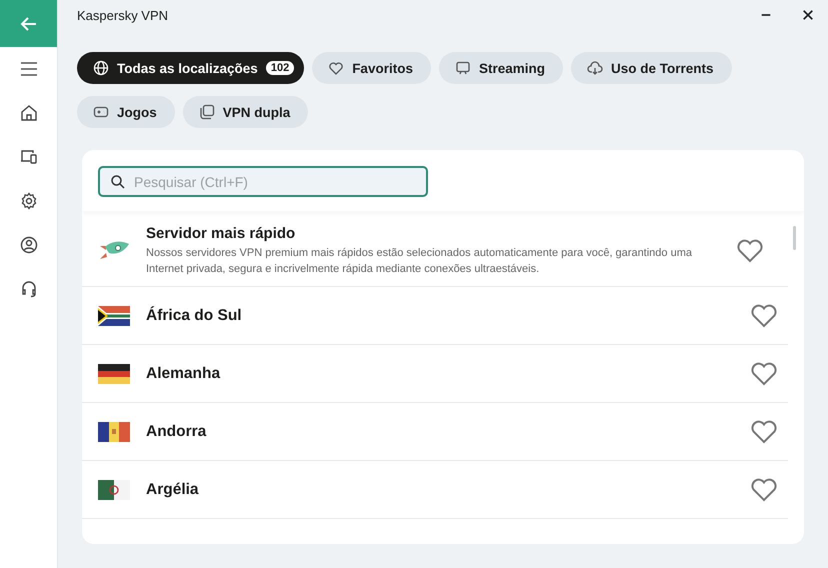 The image size is (828, 568). I want to click on country-name: Andorra, so click(177, 431).